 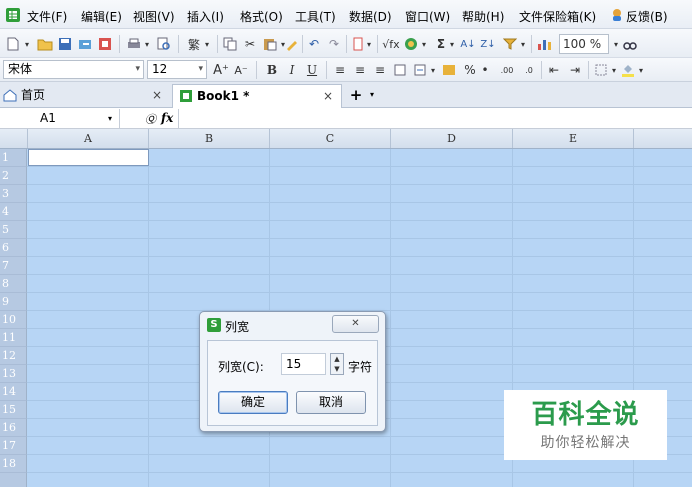 What do you see at coordinates (331, 402) in the screenshot?
I see `cancel-button: 取消` at bounding box center [331, 402].